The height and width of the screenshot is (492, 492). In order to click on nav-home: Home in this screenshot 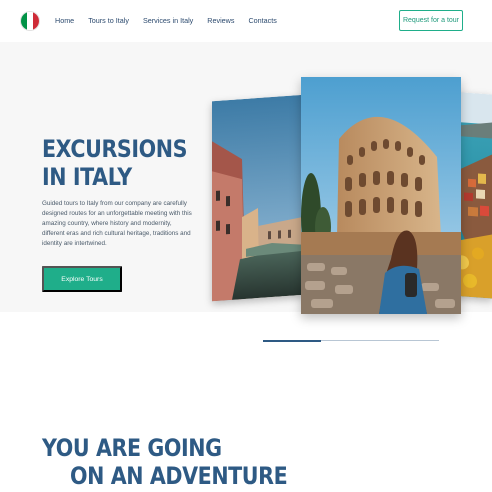, I will do `click(64, 20)`.